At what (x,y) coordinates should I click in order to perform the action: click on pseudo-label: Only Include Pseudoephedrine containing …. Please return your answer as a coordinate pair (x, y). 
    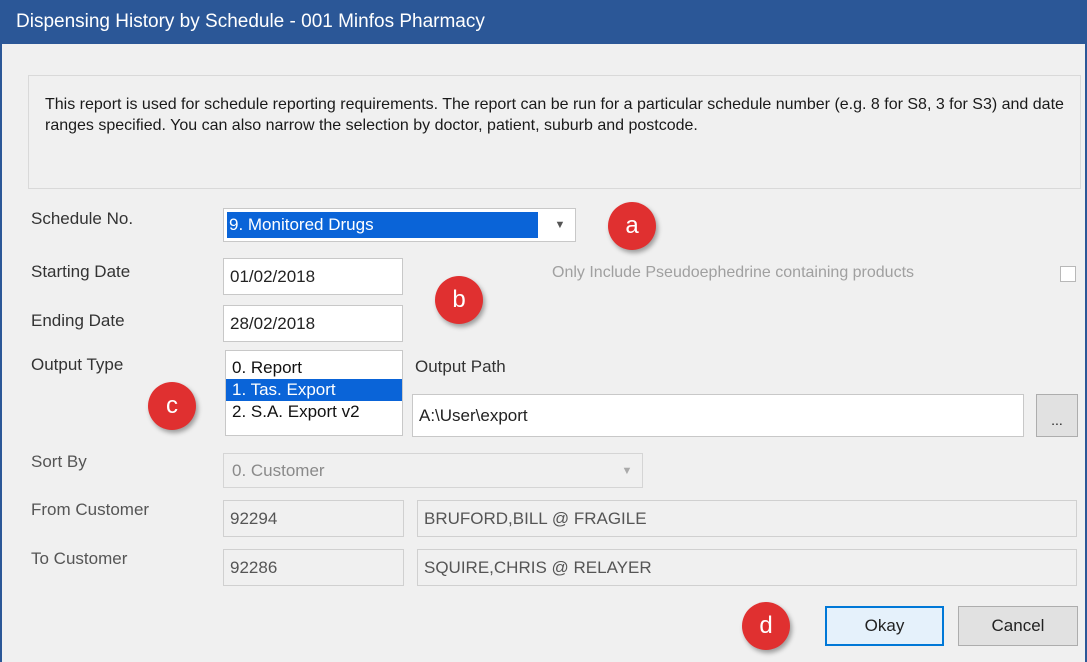
    Looking at the image, I should click on (733, 272).